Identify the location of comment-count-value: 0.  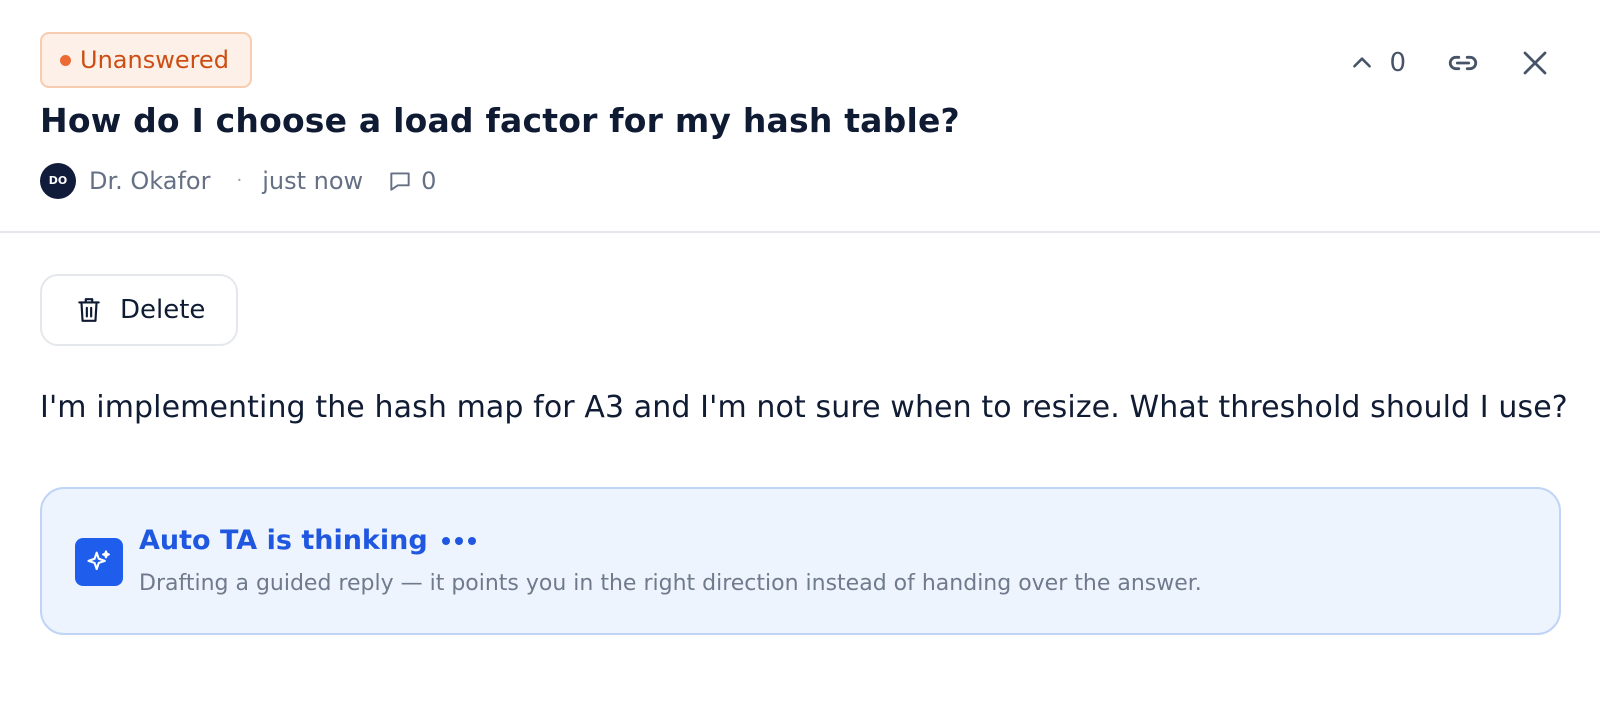
(429, 180).